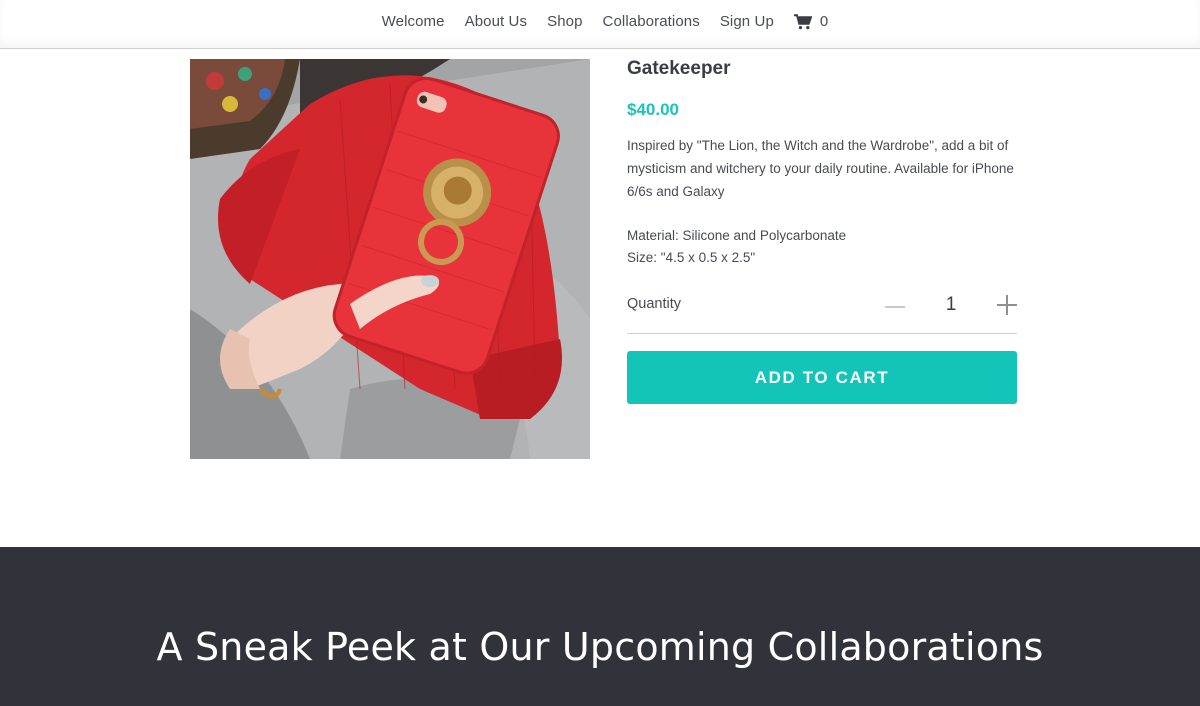  What do you see at coordinates (822, 377) in the screenshot?
I see `add-to-cart-button: ADD TO CART` at bounding box center [822, 377].